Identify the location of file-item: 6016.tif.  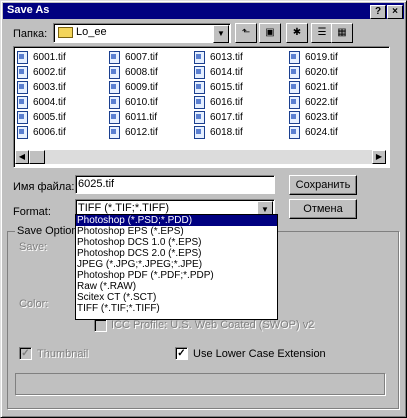
(218, 103).